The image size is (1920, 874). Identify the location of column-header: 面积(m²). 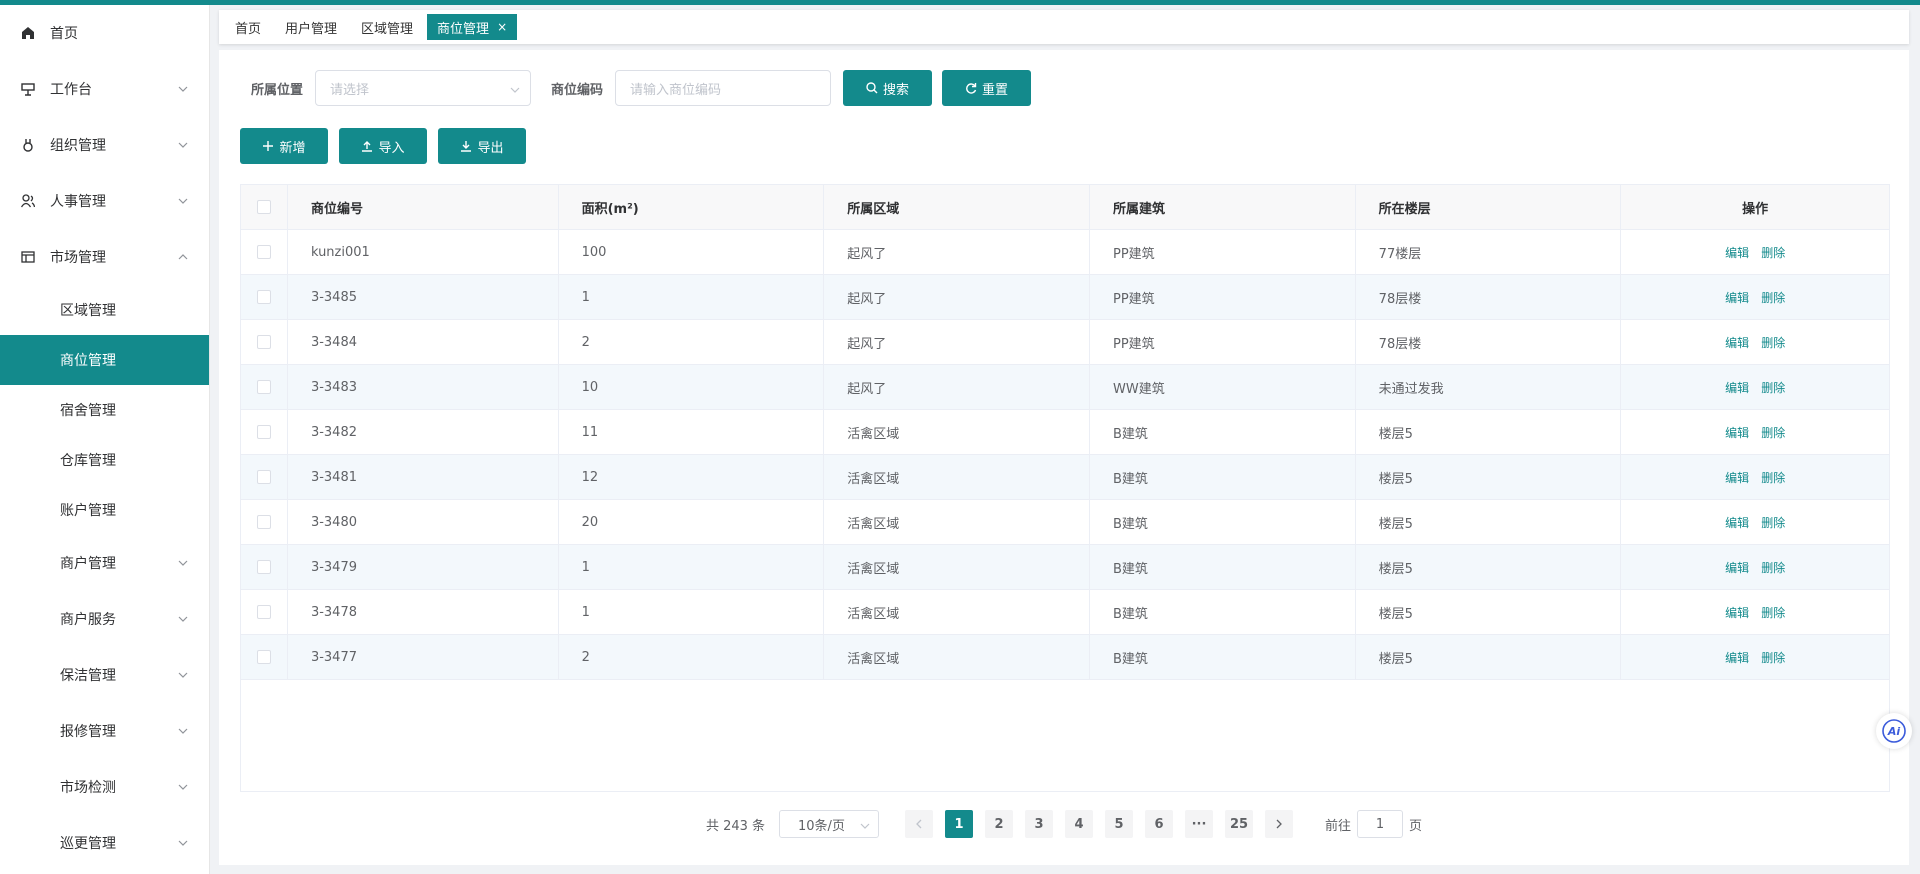
(692, 207).